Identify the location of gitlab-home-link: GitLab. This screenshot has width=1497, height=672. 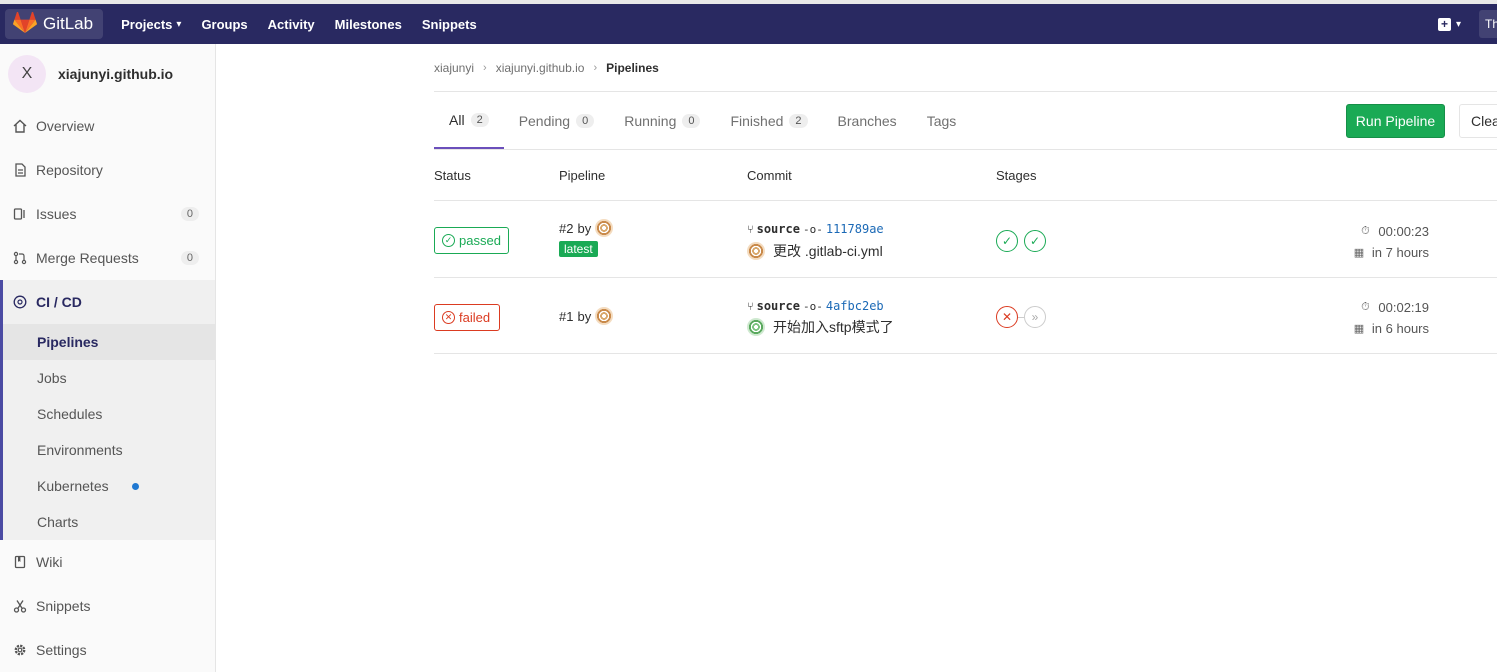
(54, 24).